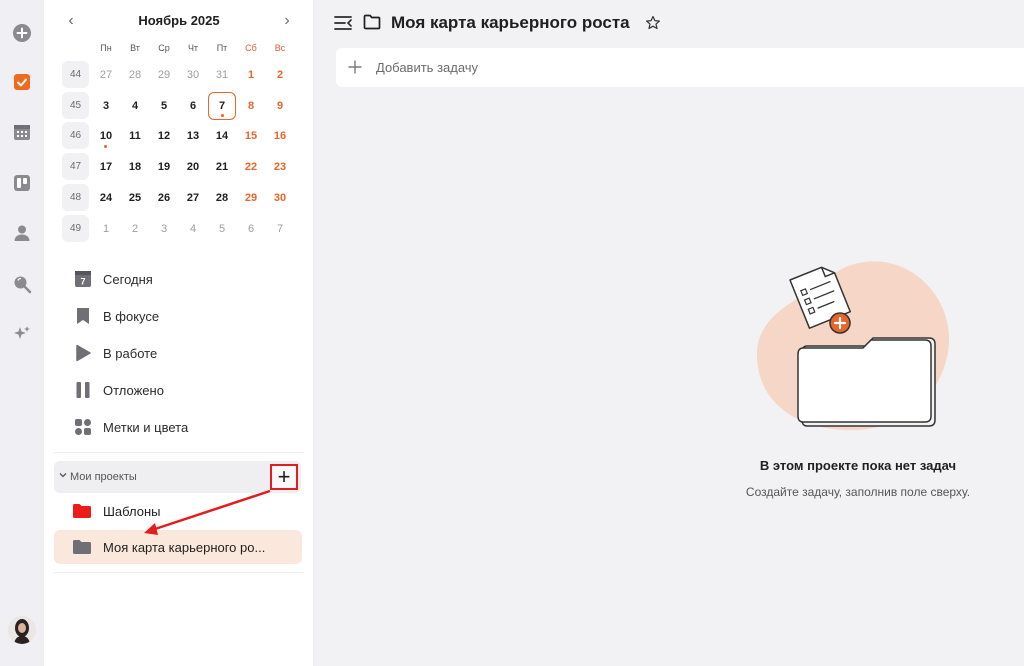 Image resolution: width=1024 pixels, height=666 pixels. What do you see at coordinates (75, 197) in the screenshot?
I see `week-number: 48` at bounding box center [75, 197].